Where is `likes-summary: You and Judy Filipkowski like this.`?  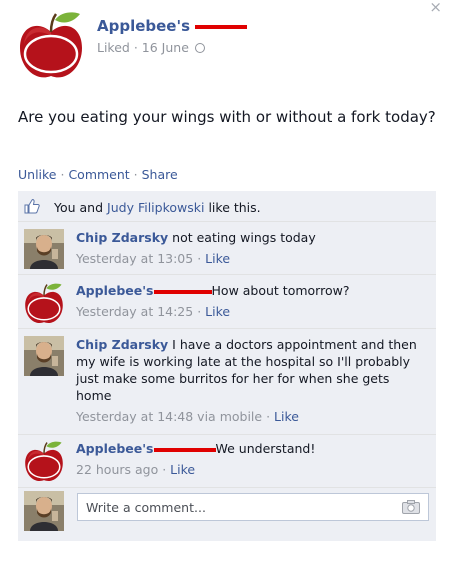 likes-summary: You and Judy Filipkowski like this. is located at coordinates (157, 207).